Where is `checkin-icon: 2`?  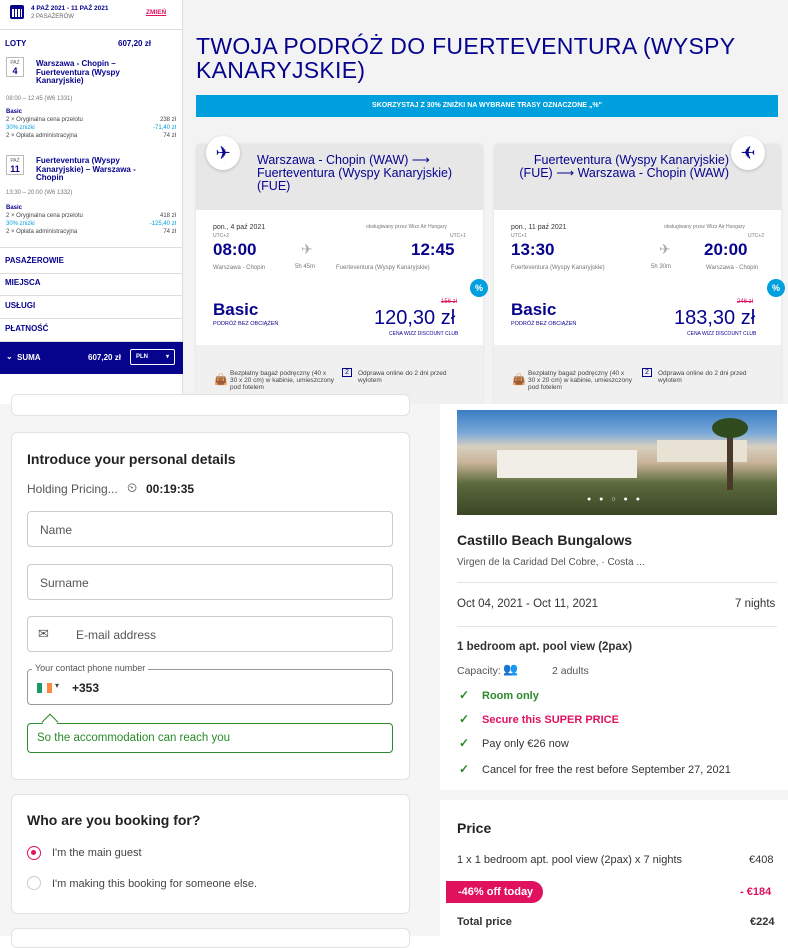 checkin-icon: 2 is located at coordinates (347, 372).